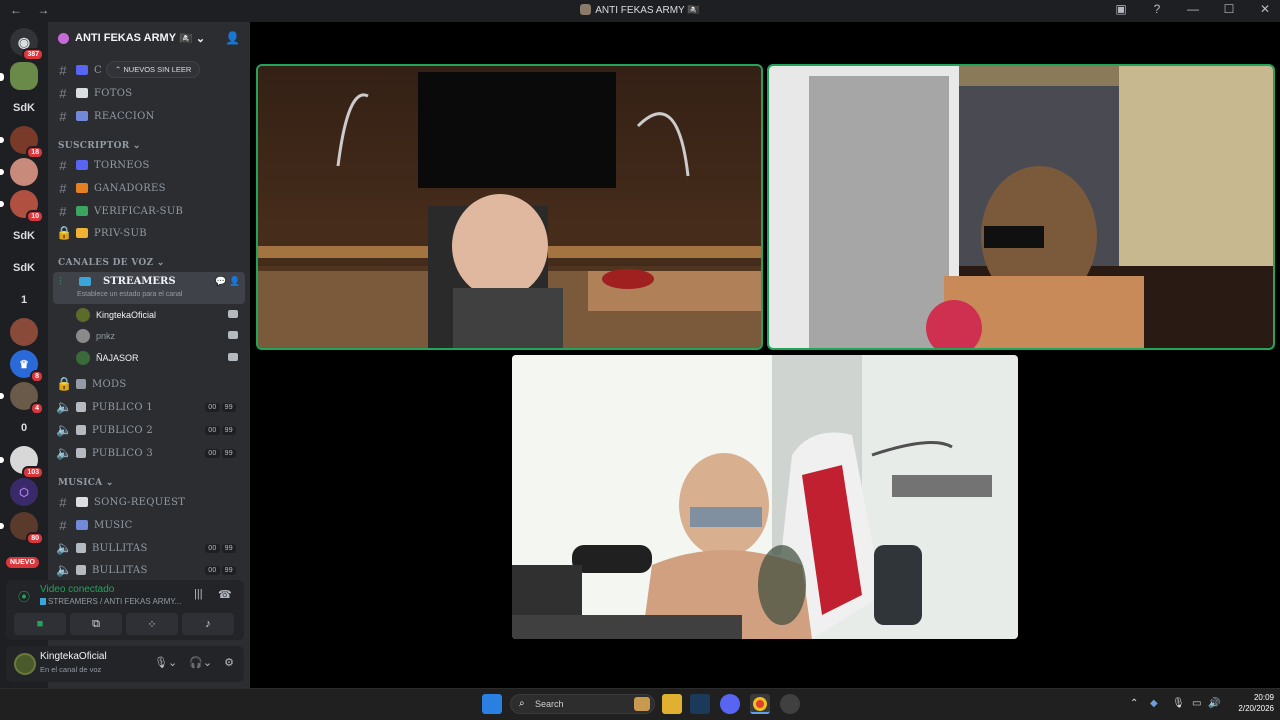 This screenshot has width=1280, height=720. Describe the element at coordinates (198, 594) in the screenshot. I see `noise-suppression-icon: |||` at that location.